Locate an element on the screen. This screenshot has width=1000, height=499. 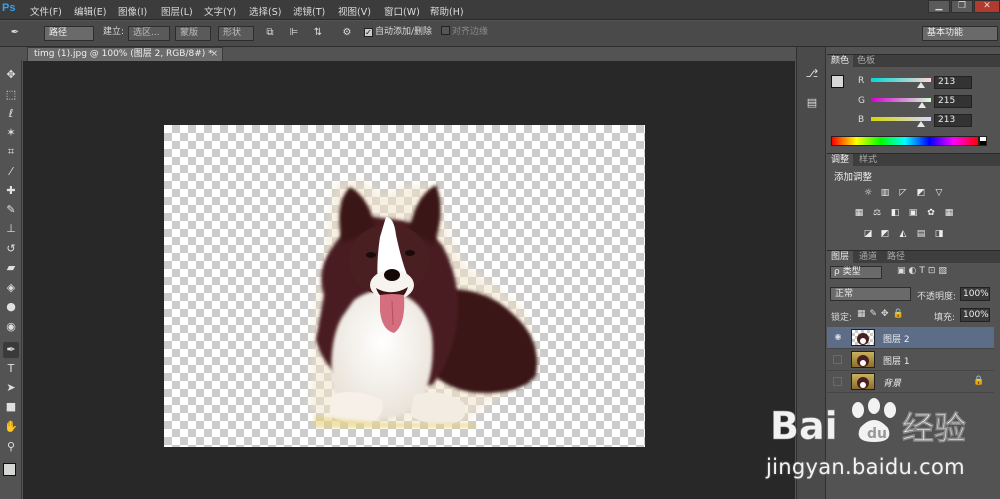
magic-wand-tool-icon: ✶ is located at coordinates (11, 133).